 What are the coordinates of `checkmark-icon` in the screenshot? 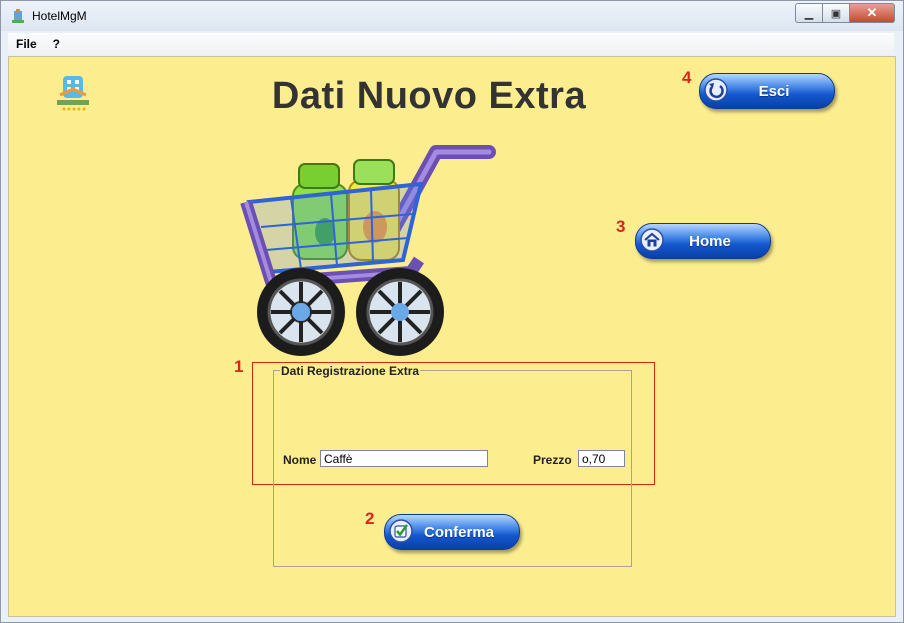 It's located at (401, 531).